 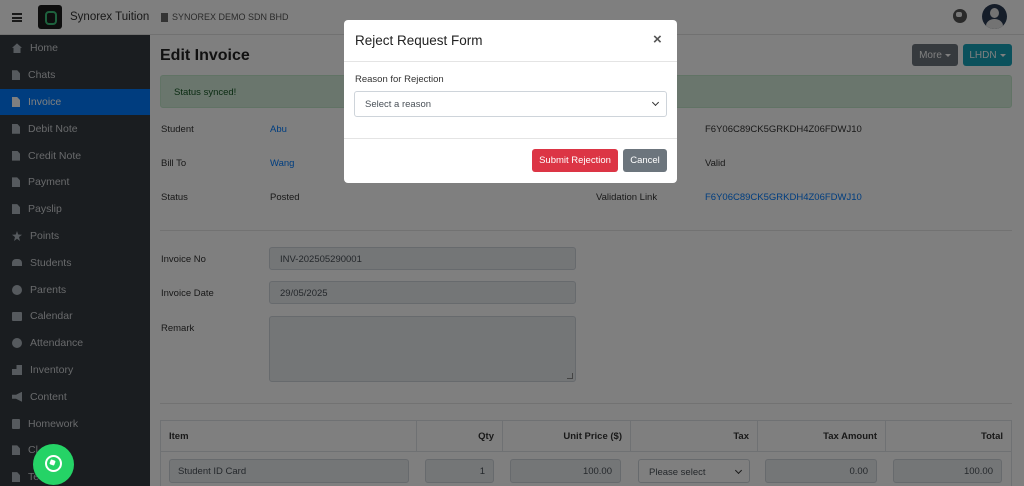 I want to click on cancel-button: Cancel, so click(x=645, y=160).